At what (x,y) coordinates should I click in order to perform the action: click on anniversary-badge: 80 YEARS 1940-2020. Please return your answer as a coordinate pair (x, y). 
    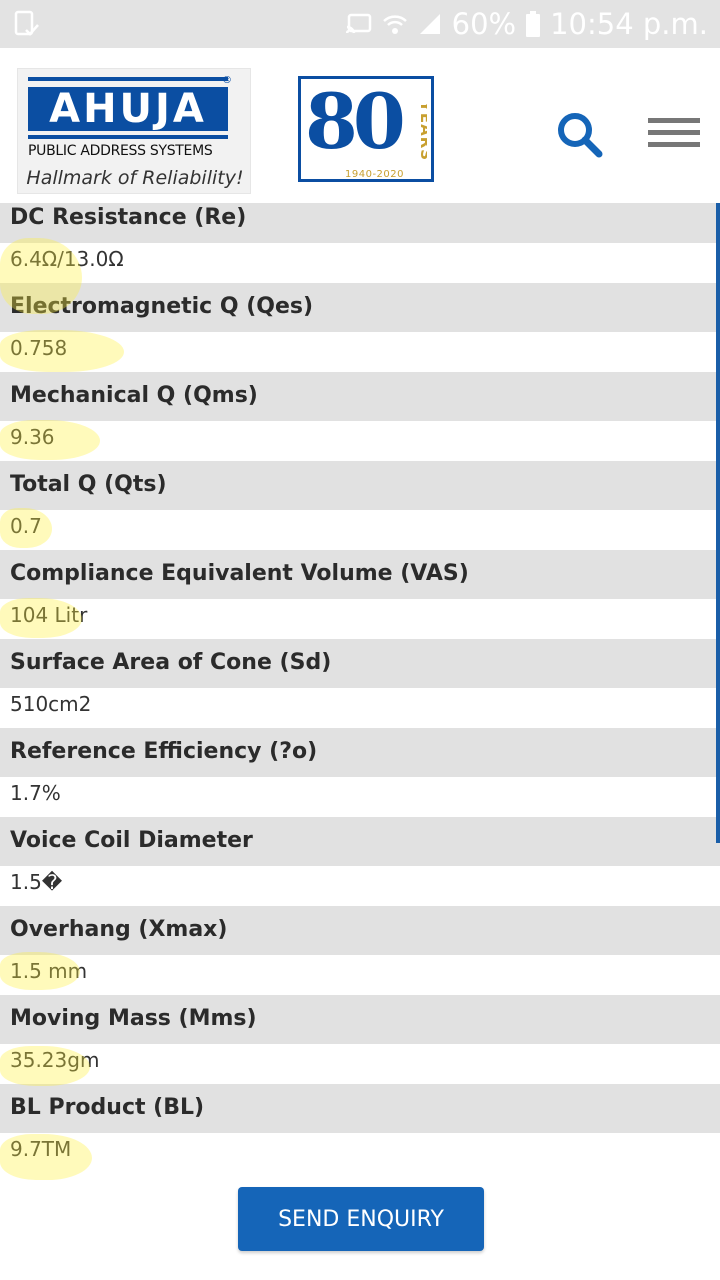
    Looking at the image, I should click on (366, 129).